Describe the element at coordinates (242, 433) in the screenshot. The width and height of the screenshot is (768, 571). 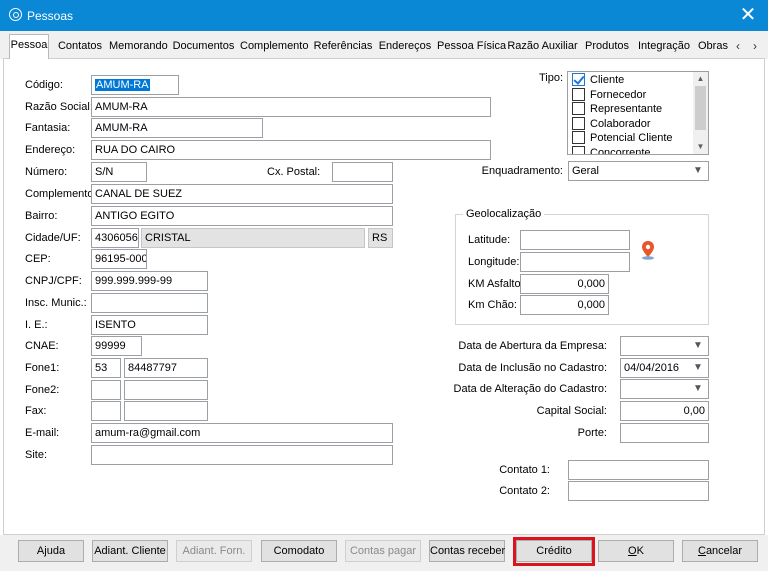
I see `email-field: amum-ra@gmail.com` at that location.